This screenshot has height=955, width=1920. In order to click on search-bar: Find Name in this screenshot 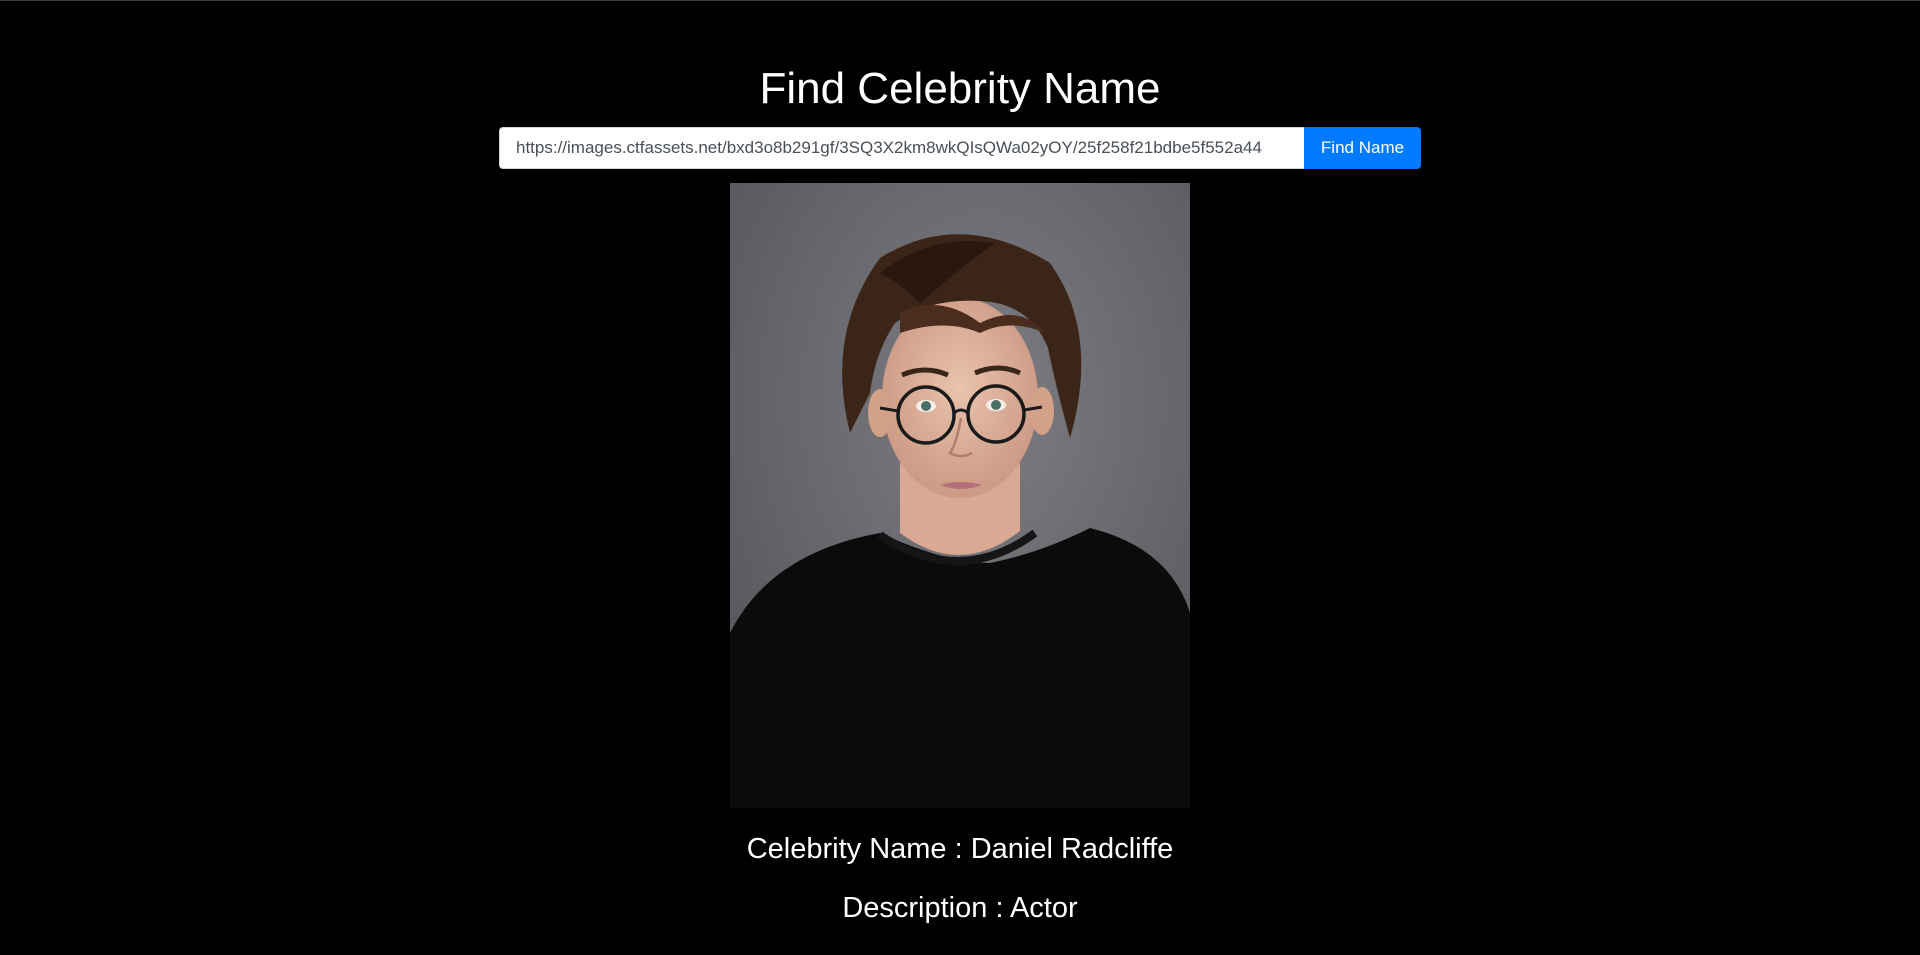, I will do `click(960, 148)`.